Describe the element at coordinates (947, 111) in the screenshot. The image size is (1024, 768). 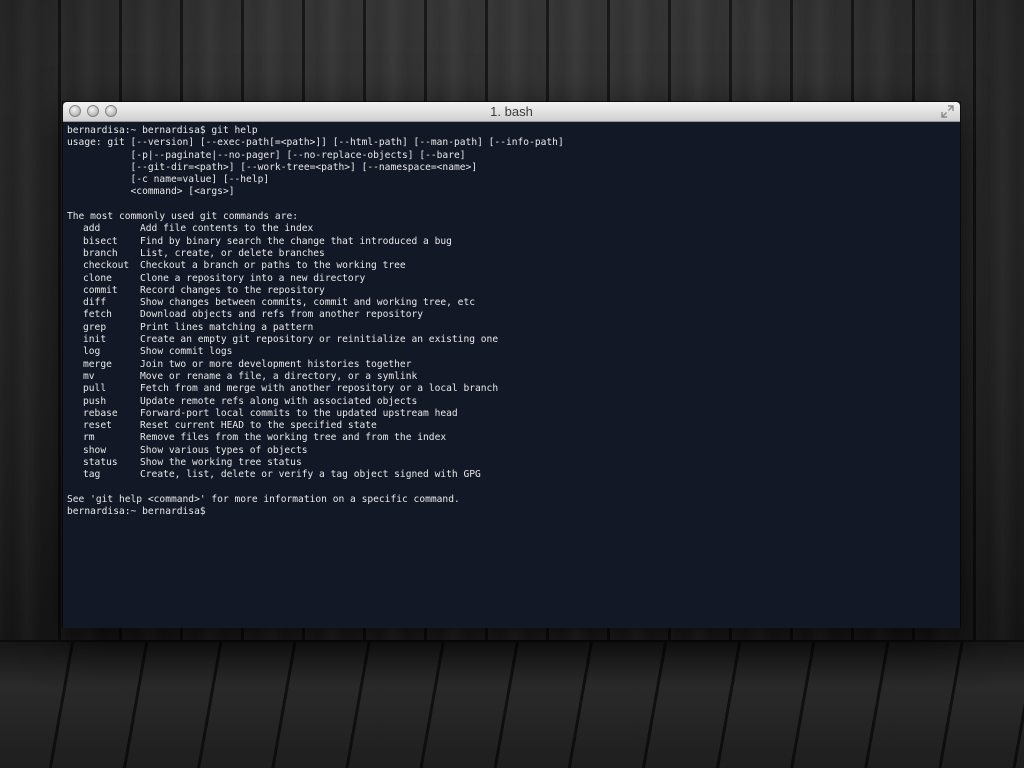
I see `fullscreen-icon` at that location.